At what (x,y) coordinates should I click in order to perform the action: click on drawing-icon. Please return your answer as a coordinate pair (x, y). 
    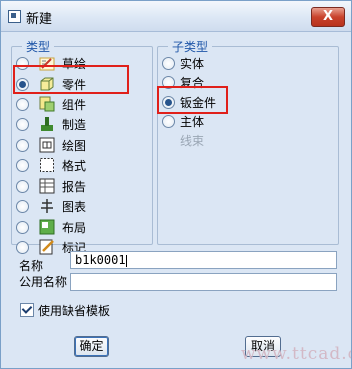
    Looking at the image, I should click on (47, 145).